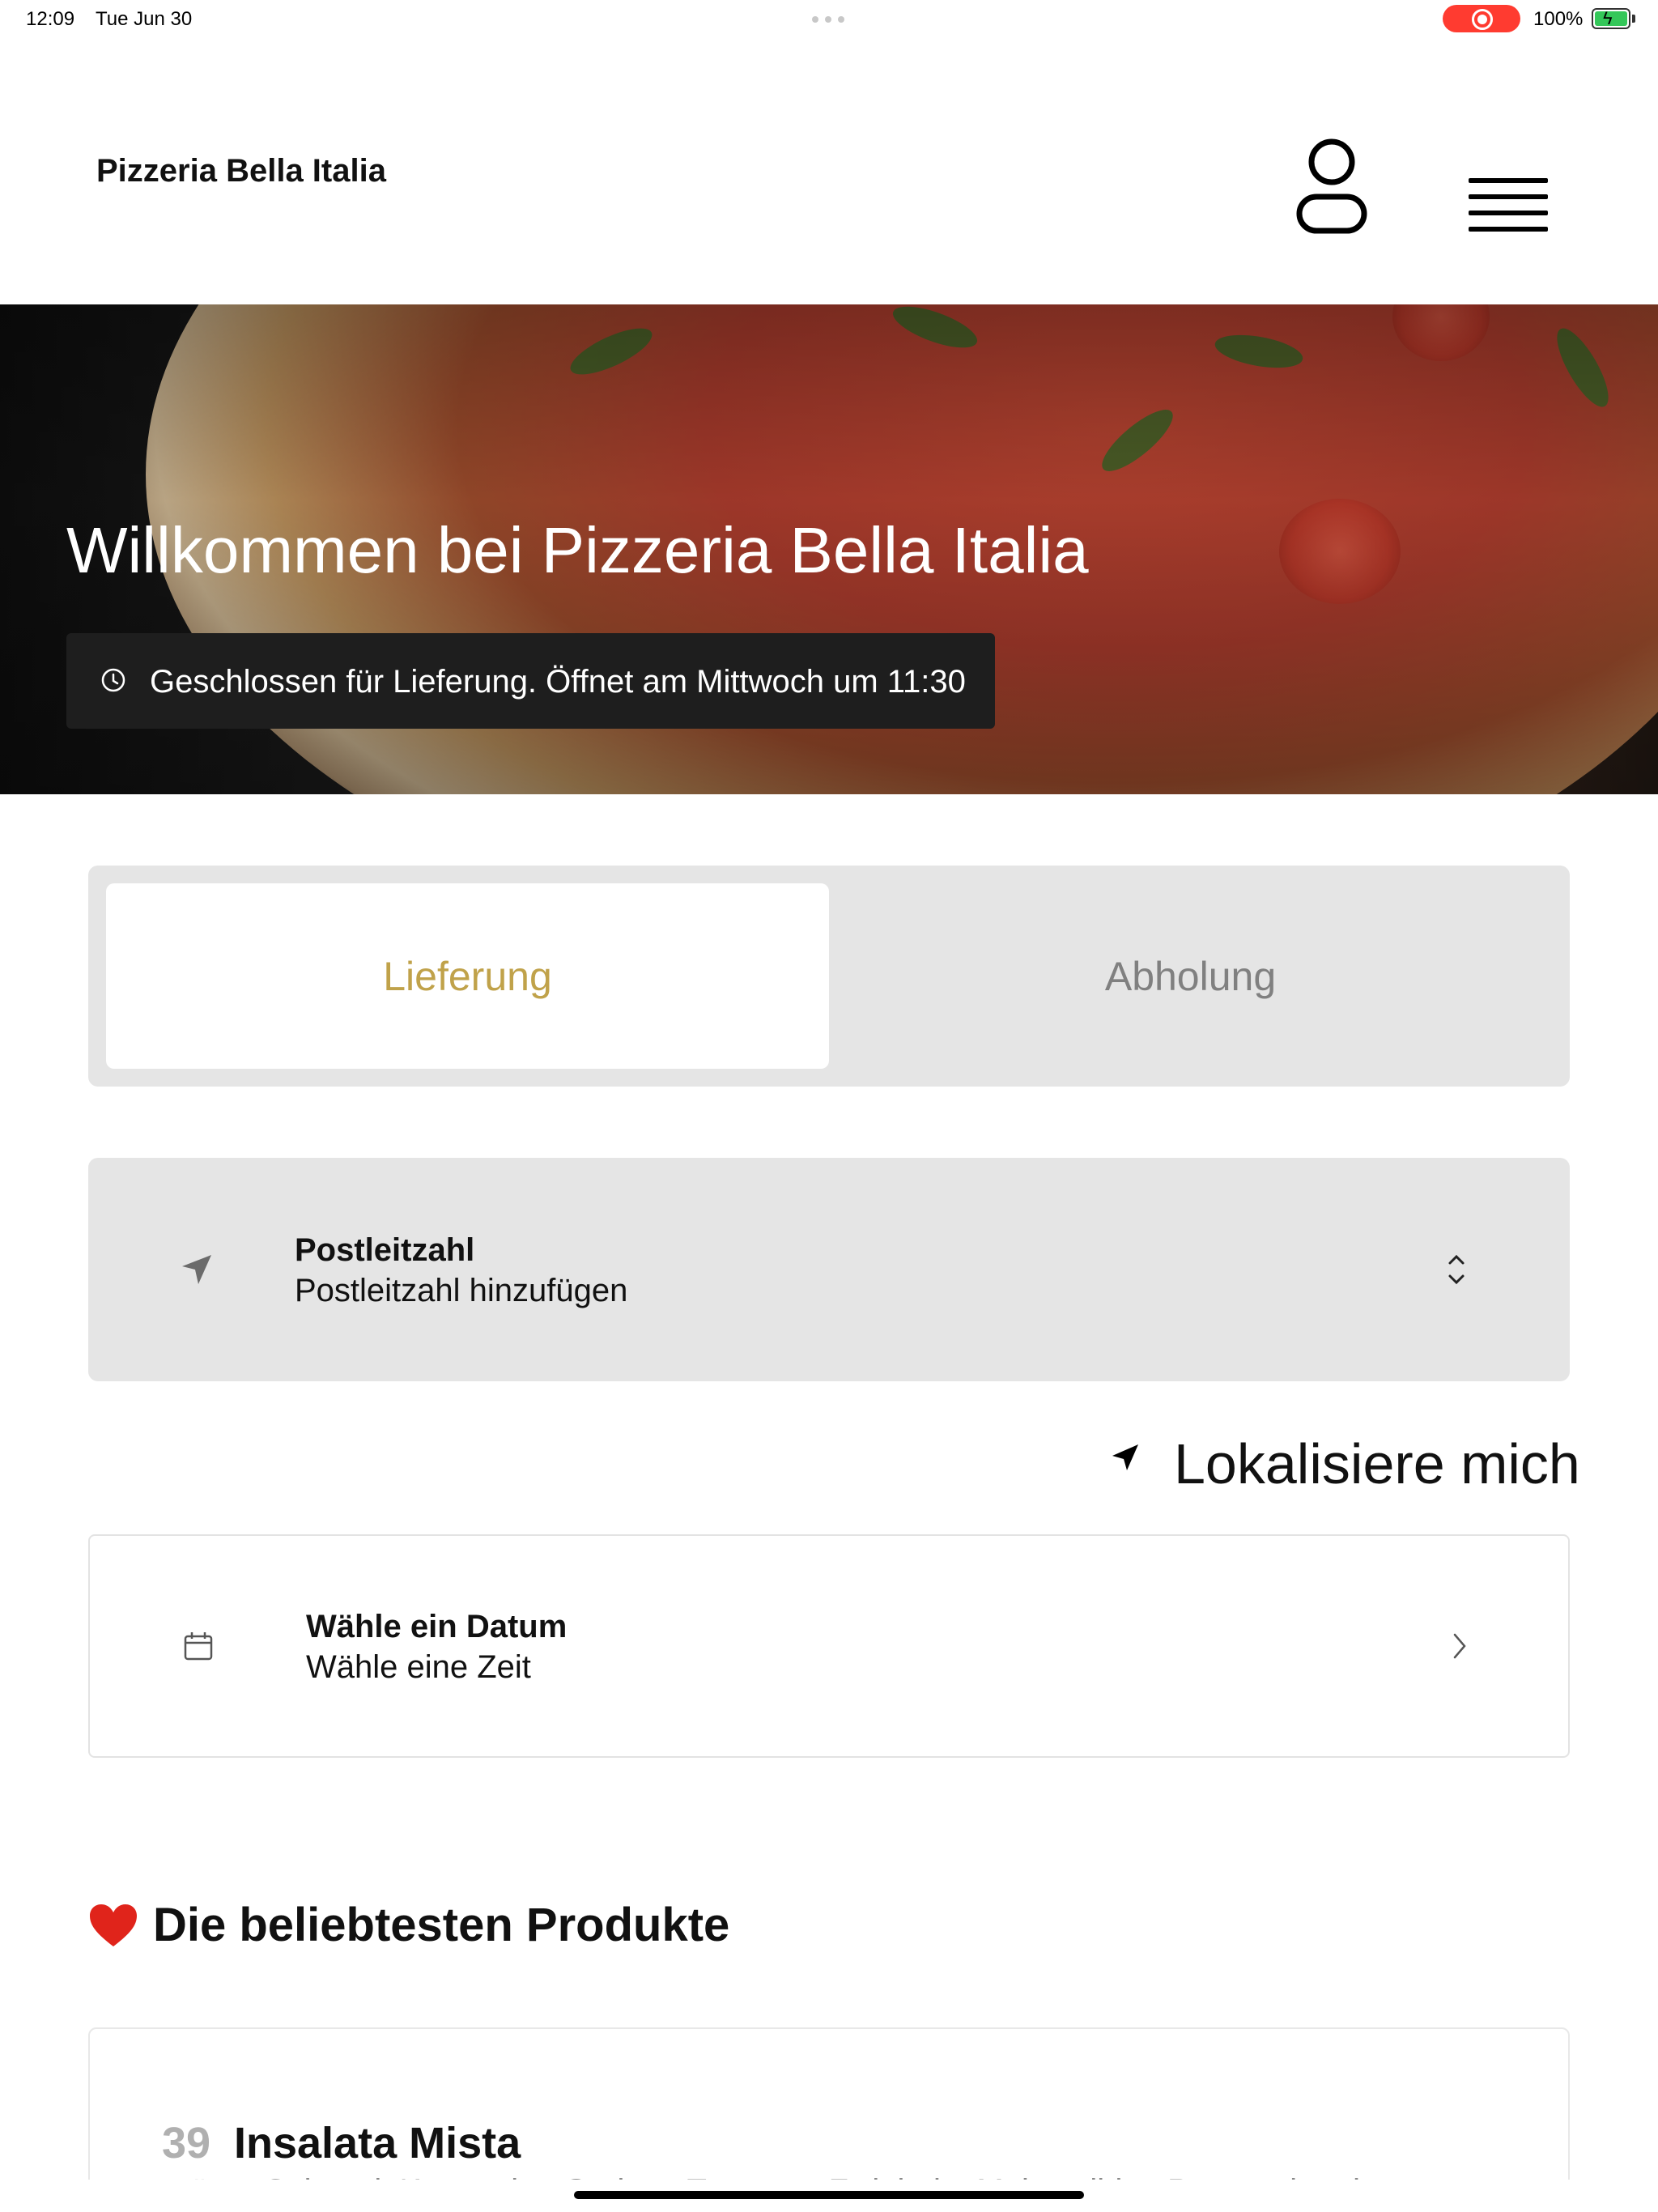 The width and height of the screenshot is (1658, 2212). I want to click on popular-products-heading: Die beliebtesten Produkte, so click(408, 1925).